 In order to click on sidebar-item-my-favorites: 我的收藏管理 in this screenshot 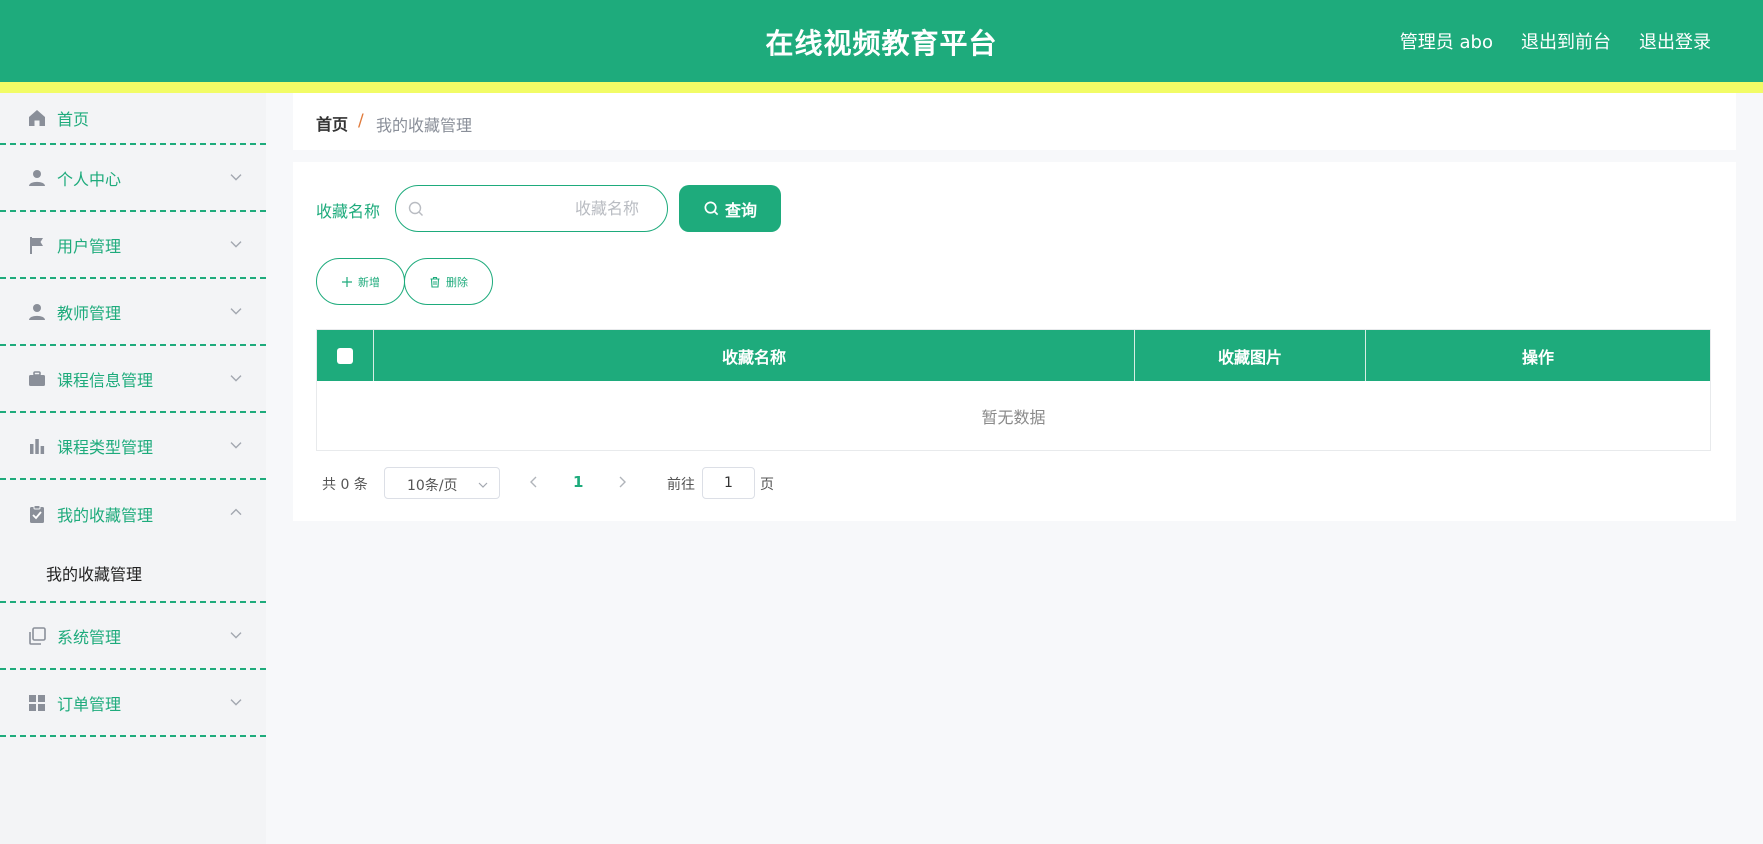, I will do `click(133, 513)`.